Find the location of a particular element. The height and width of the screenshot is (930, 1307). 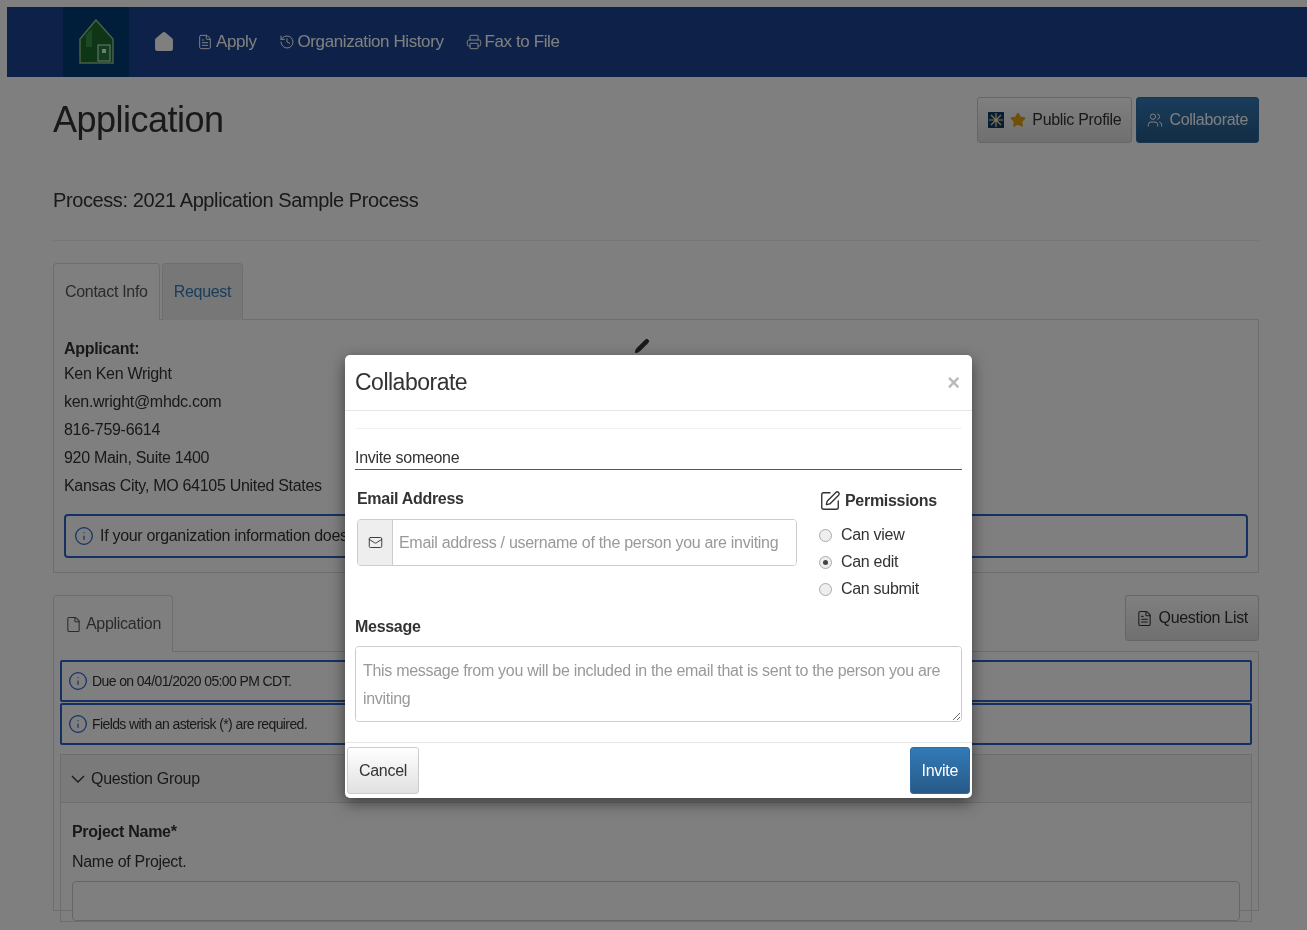

process-name: Process: 2021 Application Sample Process is located at coordinates (656, 202).